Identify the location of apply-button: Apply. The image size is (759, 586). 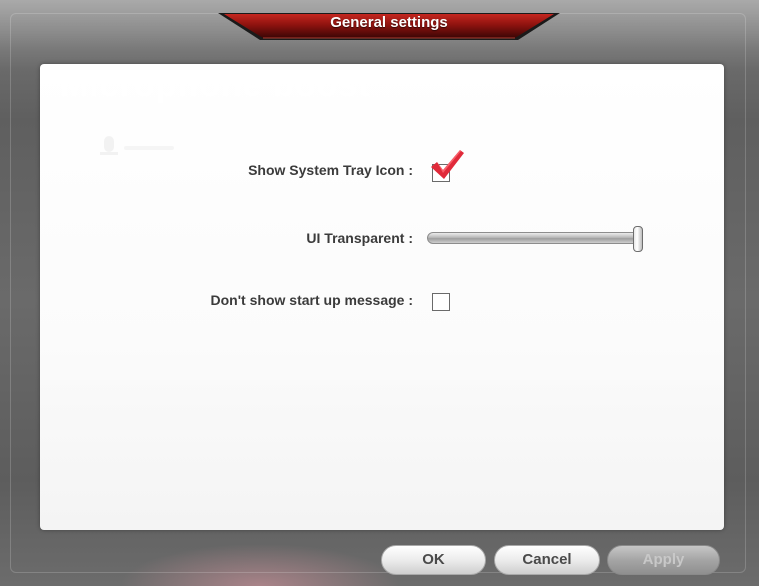
(663, 560).